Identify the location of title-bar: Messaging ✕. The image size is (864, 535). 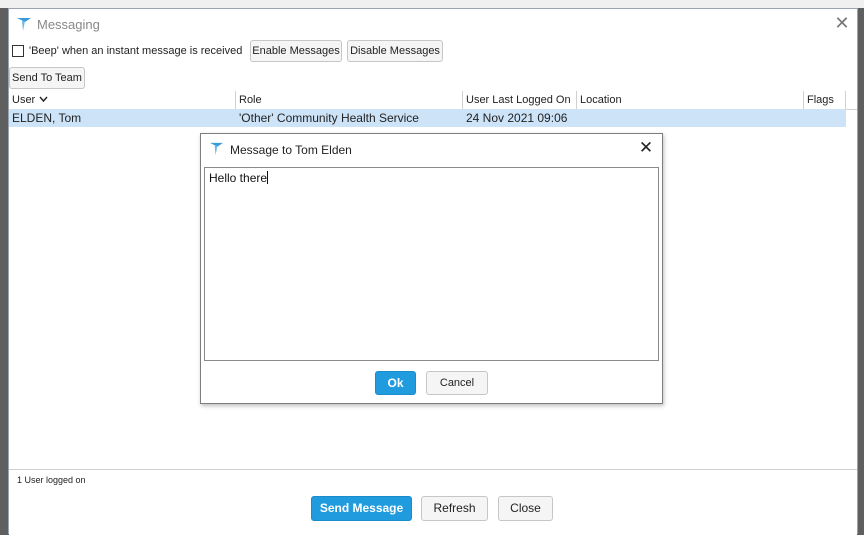
(433, 24).